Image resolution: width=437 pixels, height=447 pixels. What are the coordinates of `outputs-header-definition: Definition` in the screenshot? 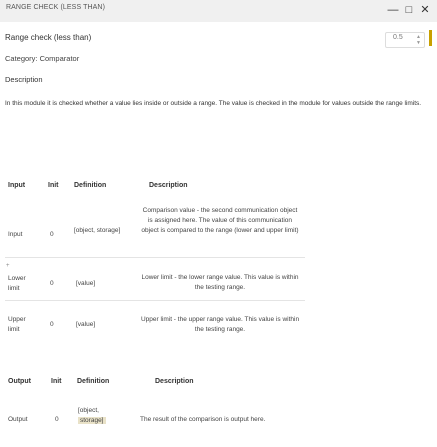 It's located at (93, 381).